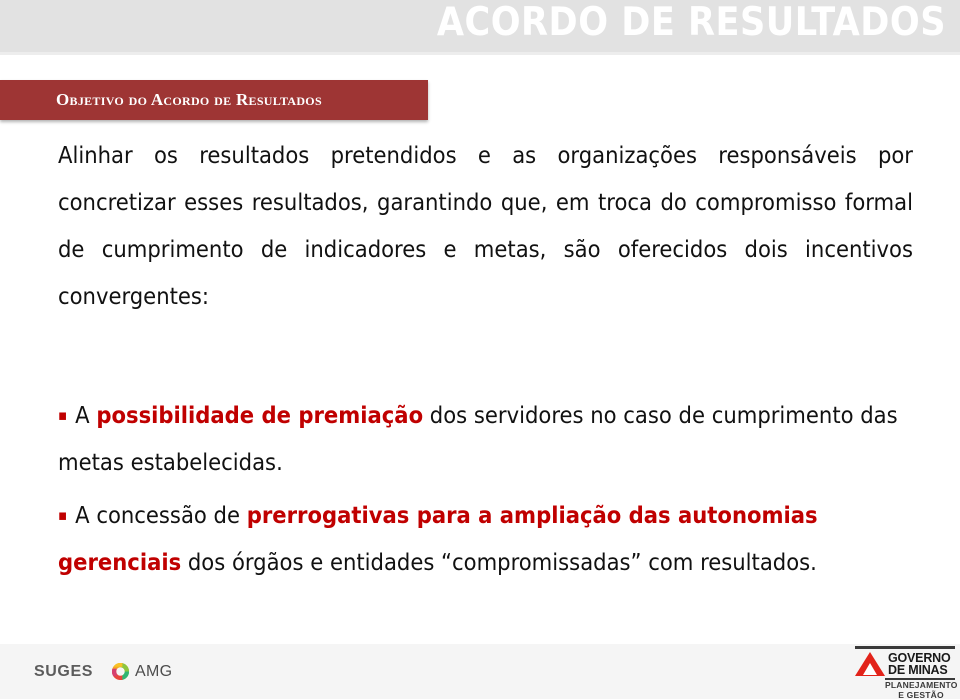  I want to click on section-title-label: Objetivo do Acordo de Resultados, so click(189, 100).